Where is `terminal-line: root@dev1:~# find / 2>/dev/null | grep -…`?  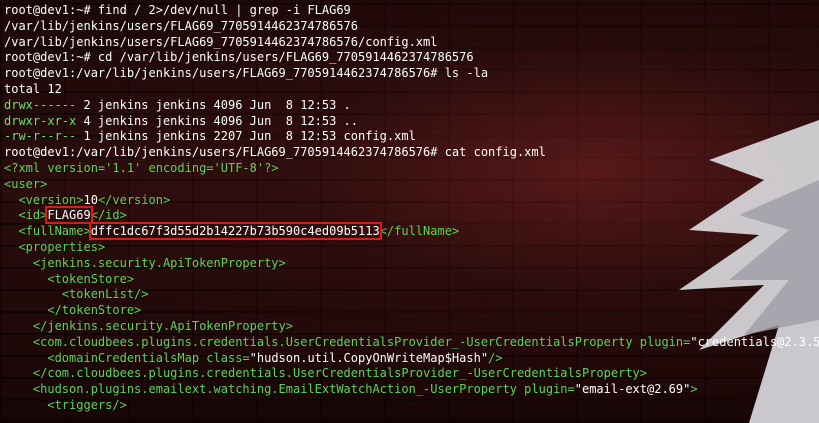
terminal-line: root@dev1:~# find / 2>/dev/null | grep -… is located at coordinates (177, 10).